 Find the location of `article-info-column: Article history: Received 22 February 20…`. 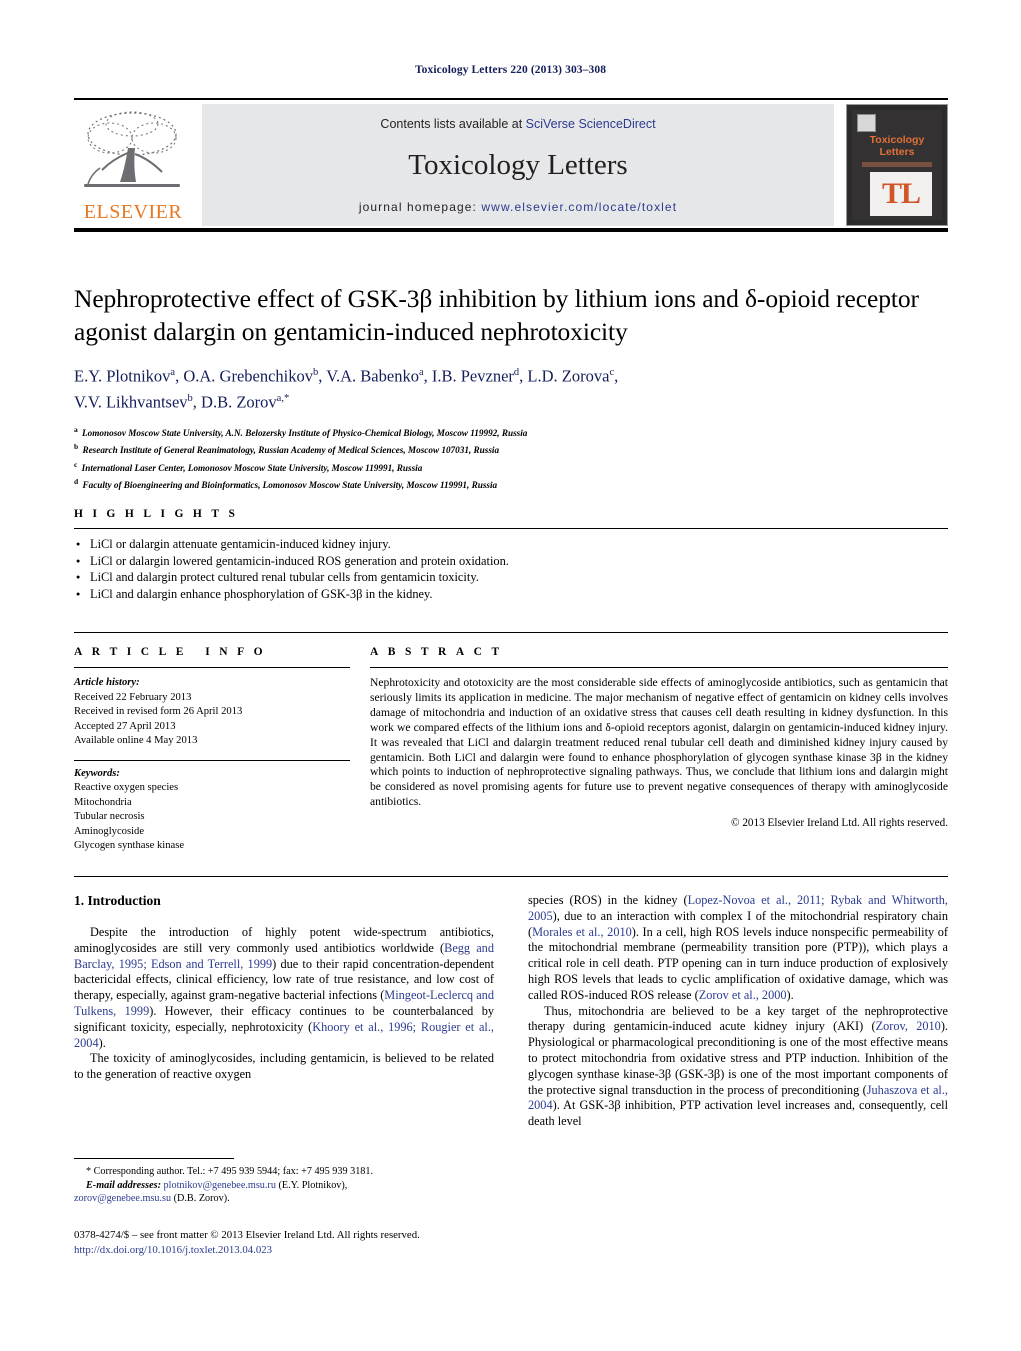

article-info-column: Article history: Received 22 February 20… is located at coordinates (212, 765).